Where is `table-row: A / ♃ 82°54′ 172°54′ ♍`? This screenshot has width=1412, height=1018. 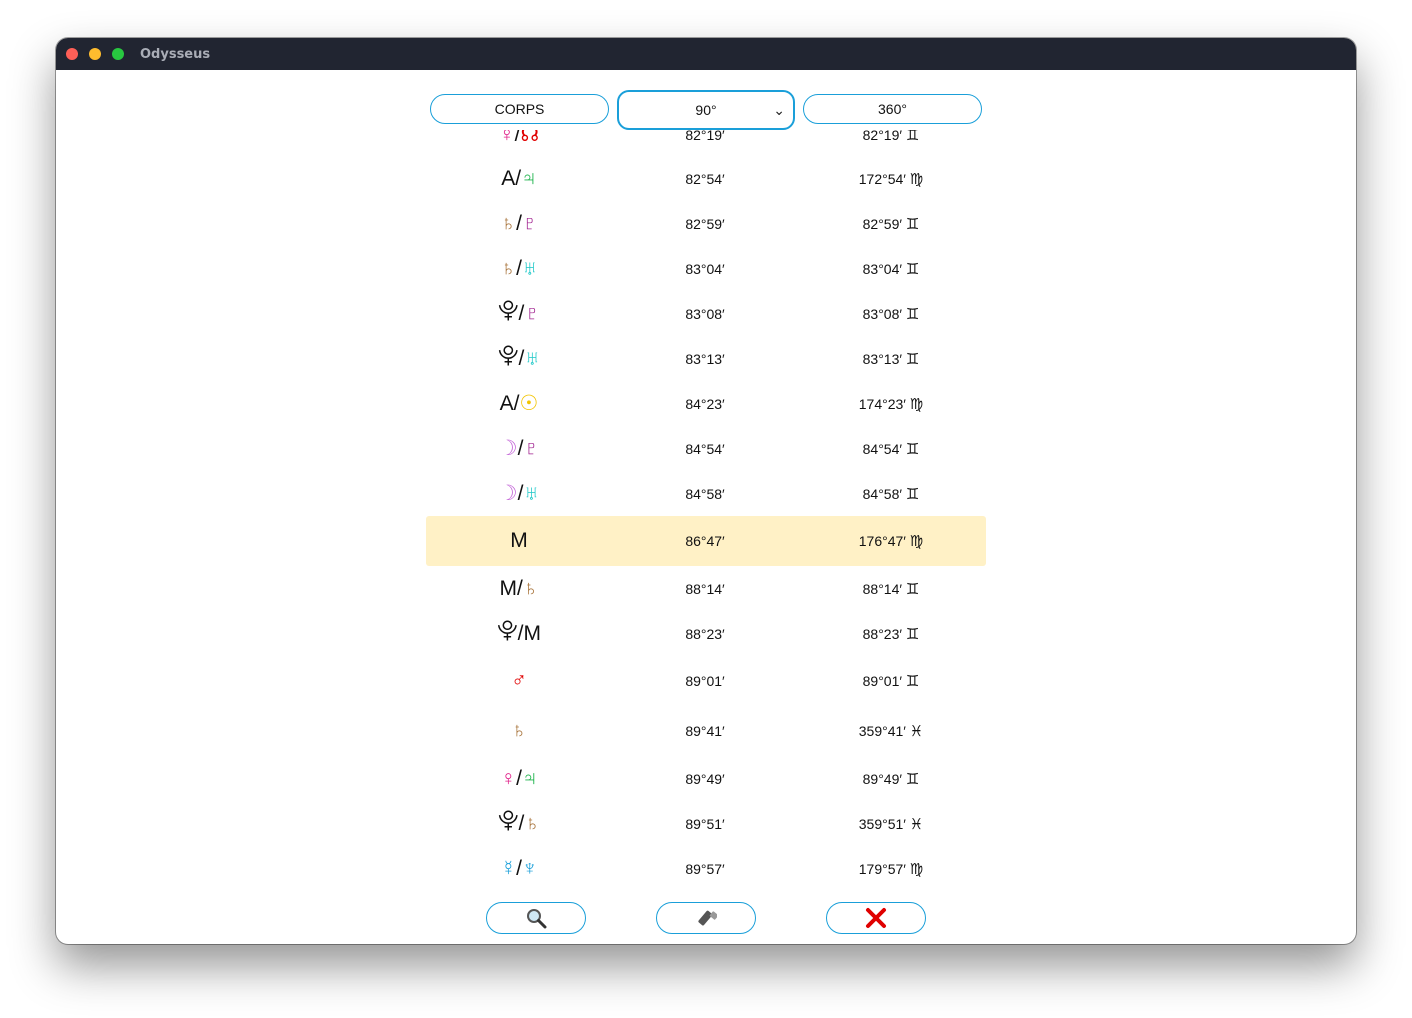
table-row: A / ♃ 82°54′ 172°54′ ♍ is located at coordinates (706, 178).